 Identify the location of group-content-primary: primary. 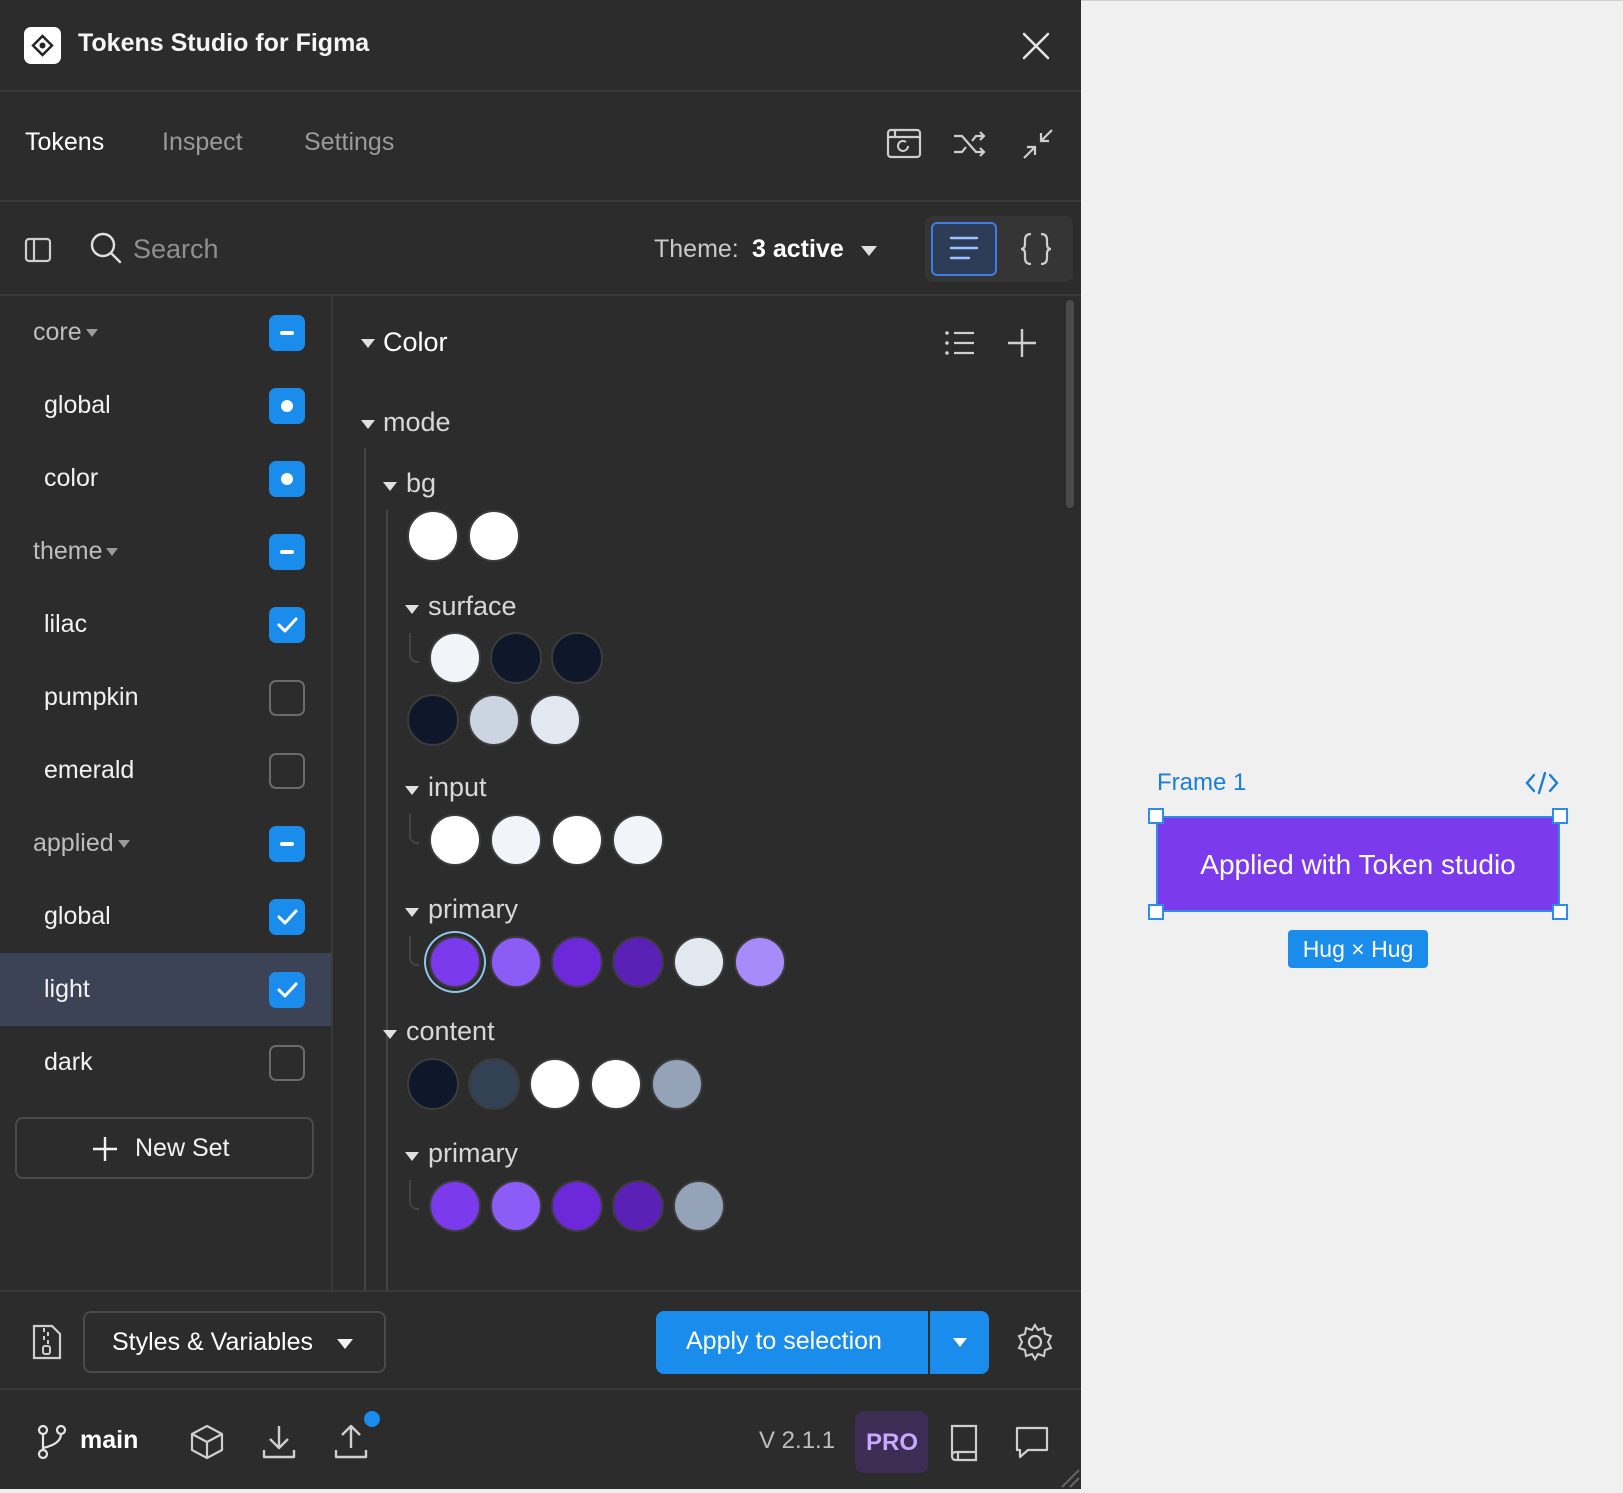
(473, 1153).